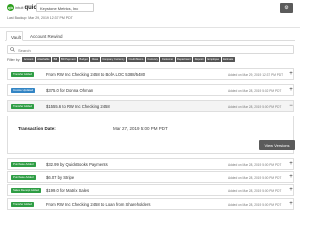 The image size is (320, 240). Describe the element at coordinates (19, 7) in the screenshot. I see `logo-brand: intuit` at that location.